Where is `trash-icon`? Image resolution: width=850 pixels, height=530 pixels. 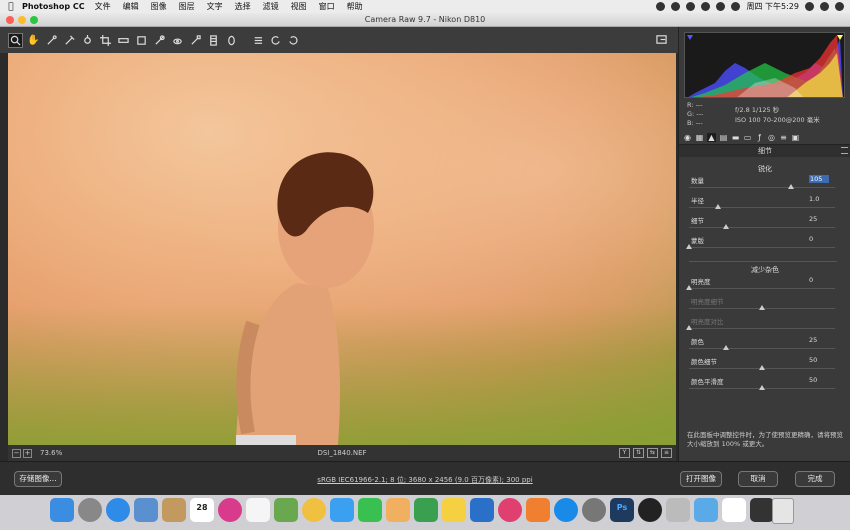 trash-icon is located at coordinates (783, 511).